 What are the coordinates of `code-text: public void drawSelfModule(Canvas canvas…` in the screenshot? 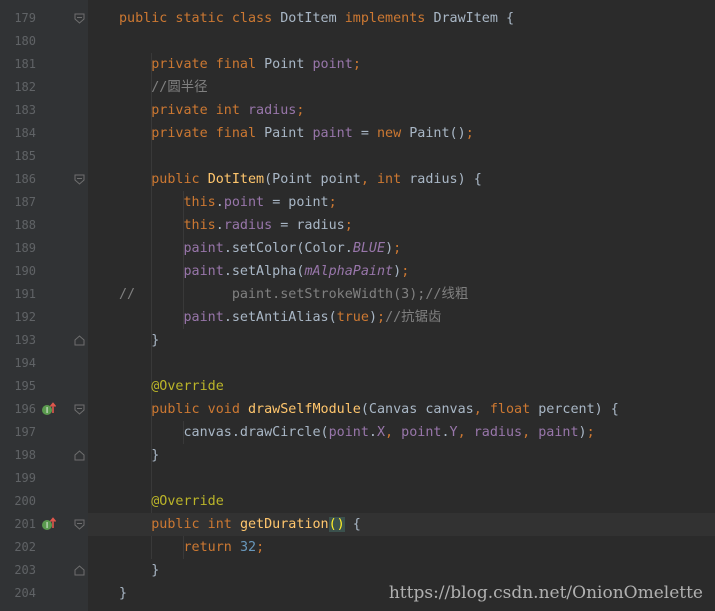 It's located at (401, 409).